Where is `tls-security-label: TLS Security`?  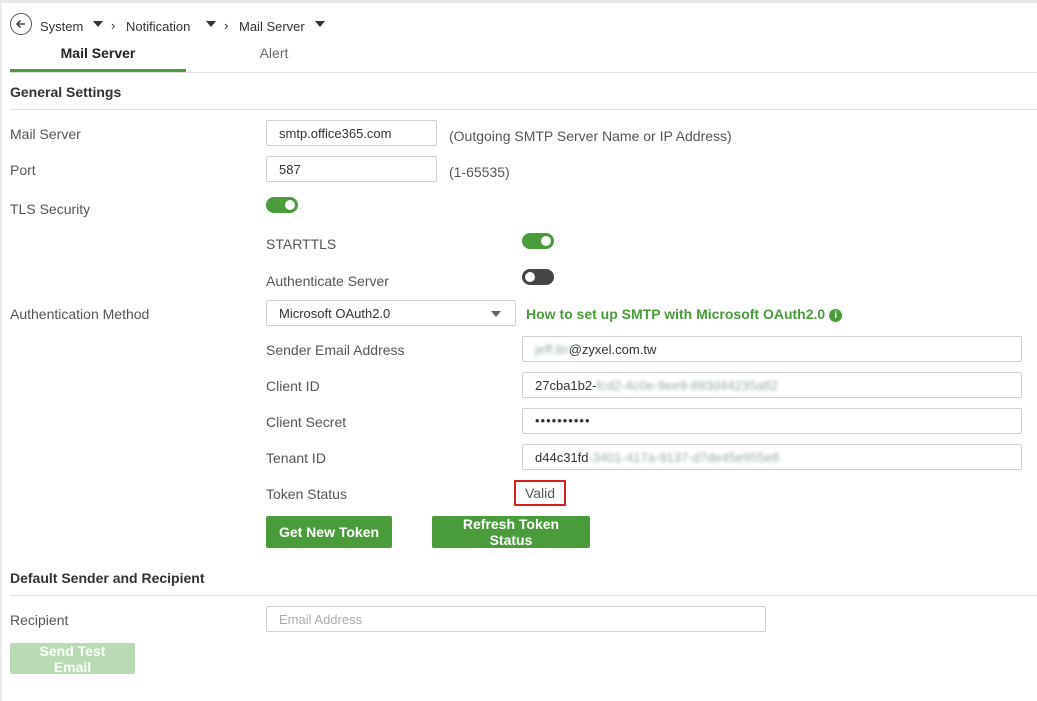
tls-security-label: TLS Security is located at coordinates (50, 209).